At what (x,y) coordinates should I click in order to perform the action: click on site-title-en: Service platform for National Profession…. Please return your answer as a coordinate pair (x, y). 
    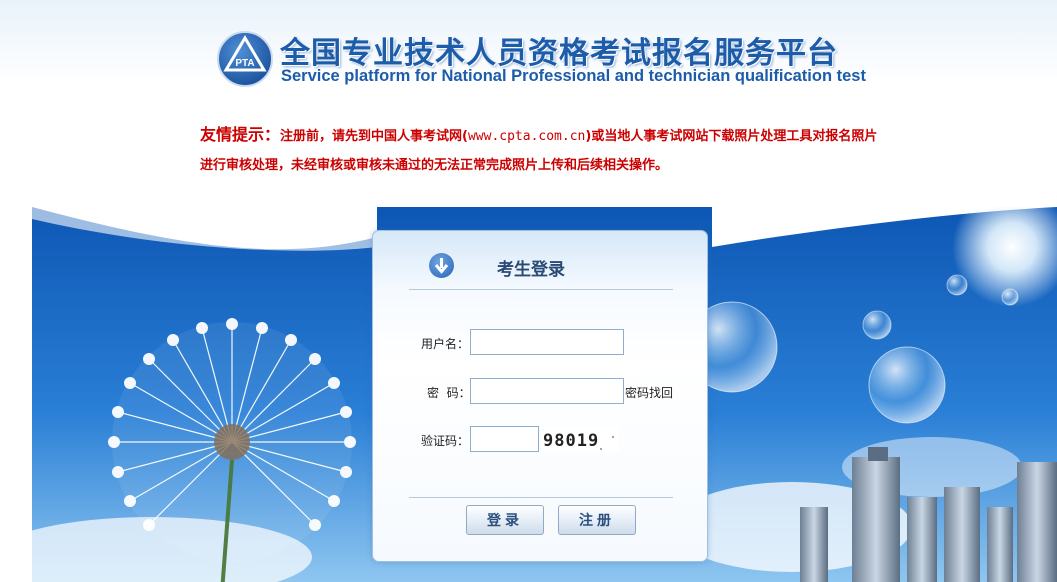
    Looking at the image, I should click on (573, 76).